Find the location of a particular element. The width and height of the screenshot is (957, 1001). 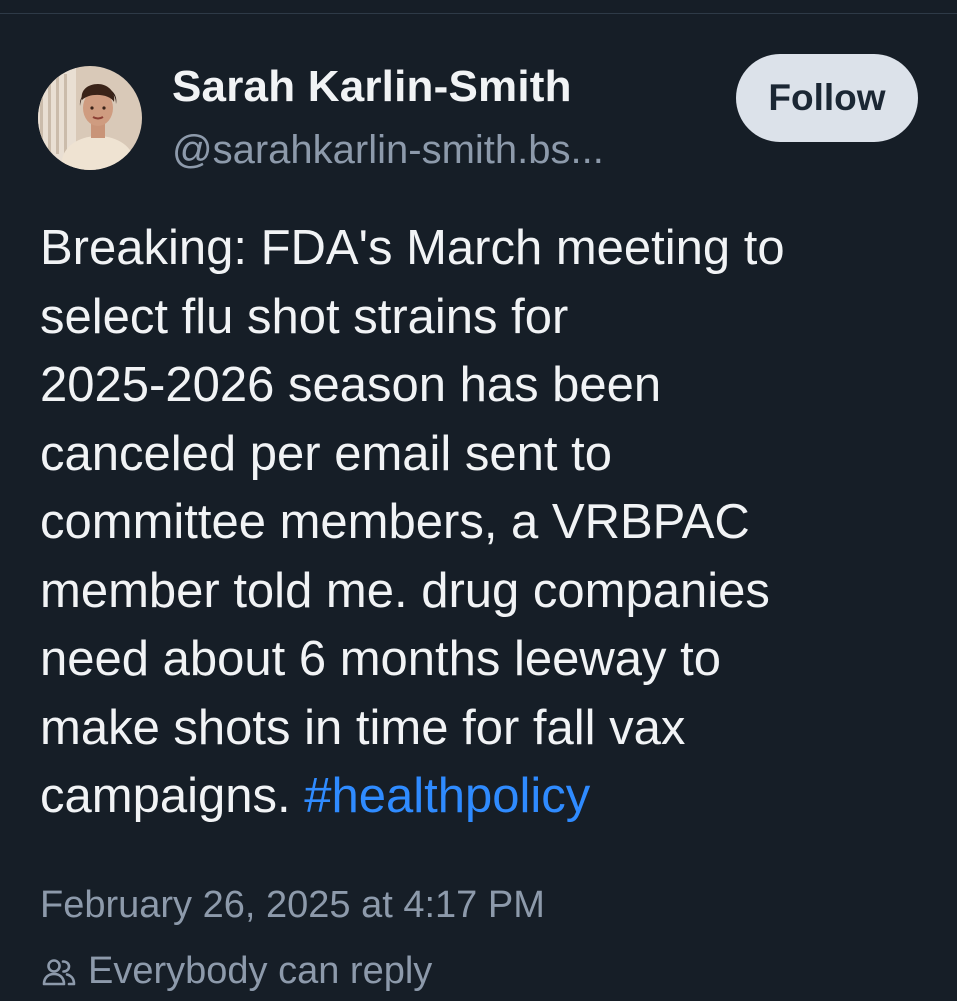

avatar-image is located at coordinates (90, 118).